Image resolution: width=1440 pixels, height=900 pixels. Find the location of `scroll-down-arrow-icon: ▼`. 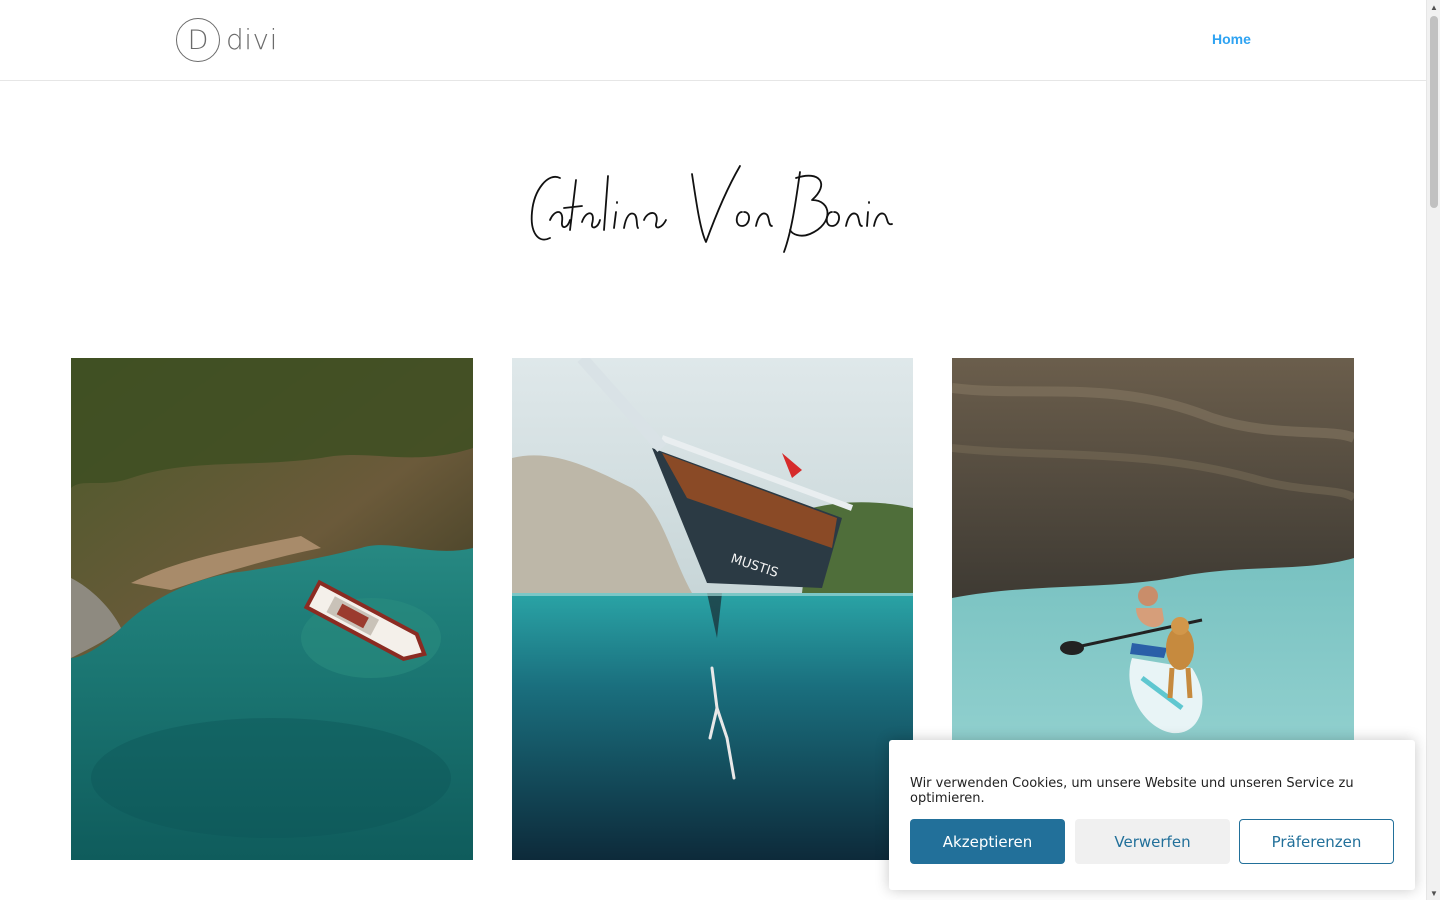

scroll-down-arrow-icon: ▼ is located at coordinates (1433, 893).